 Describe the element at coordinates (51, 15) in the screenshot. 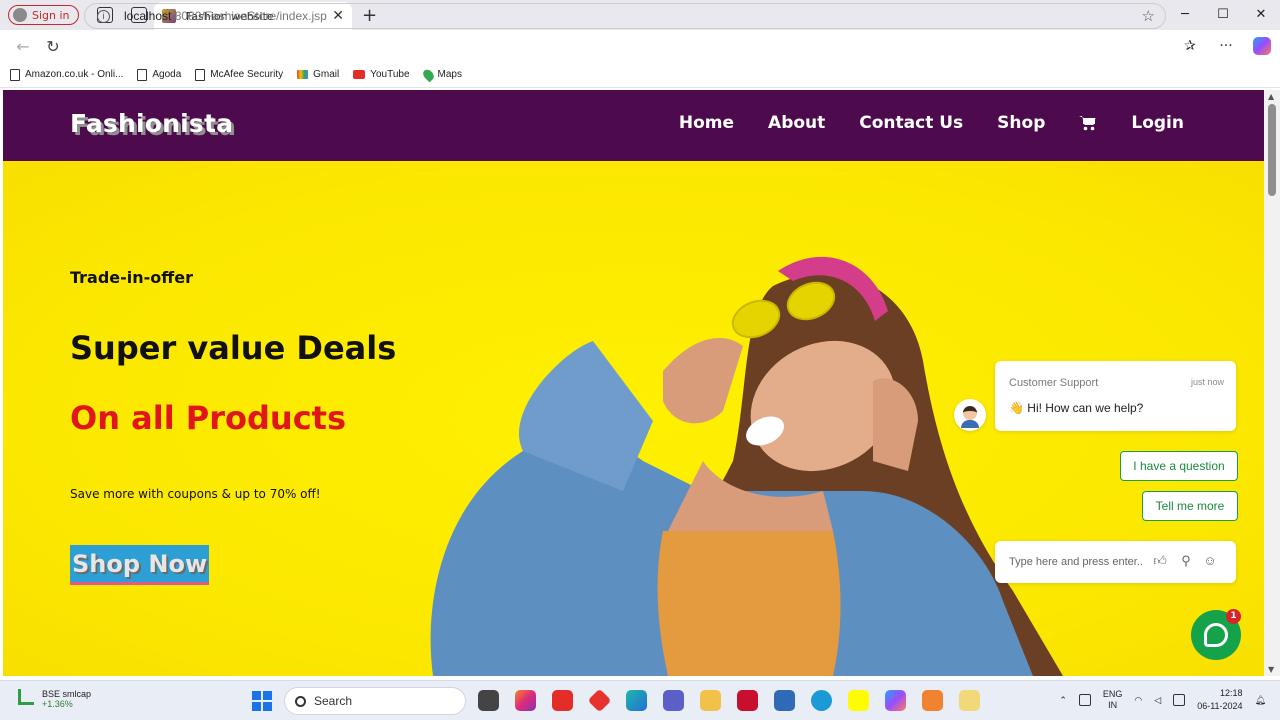

I see `sign-in-label: Sign in` at that location.